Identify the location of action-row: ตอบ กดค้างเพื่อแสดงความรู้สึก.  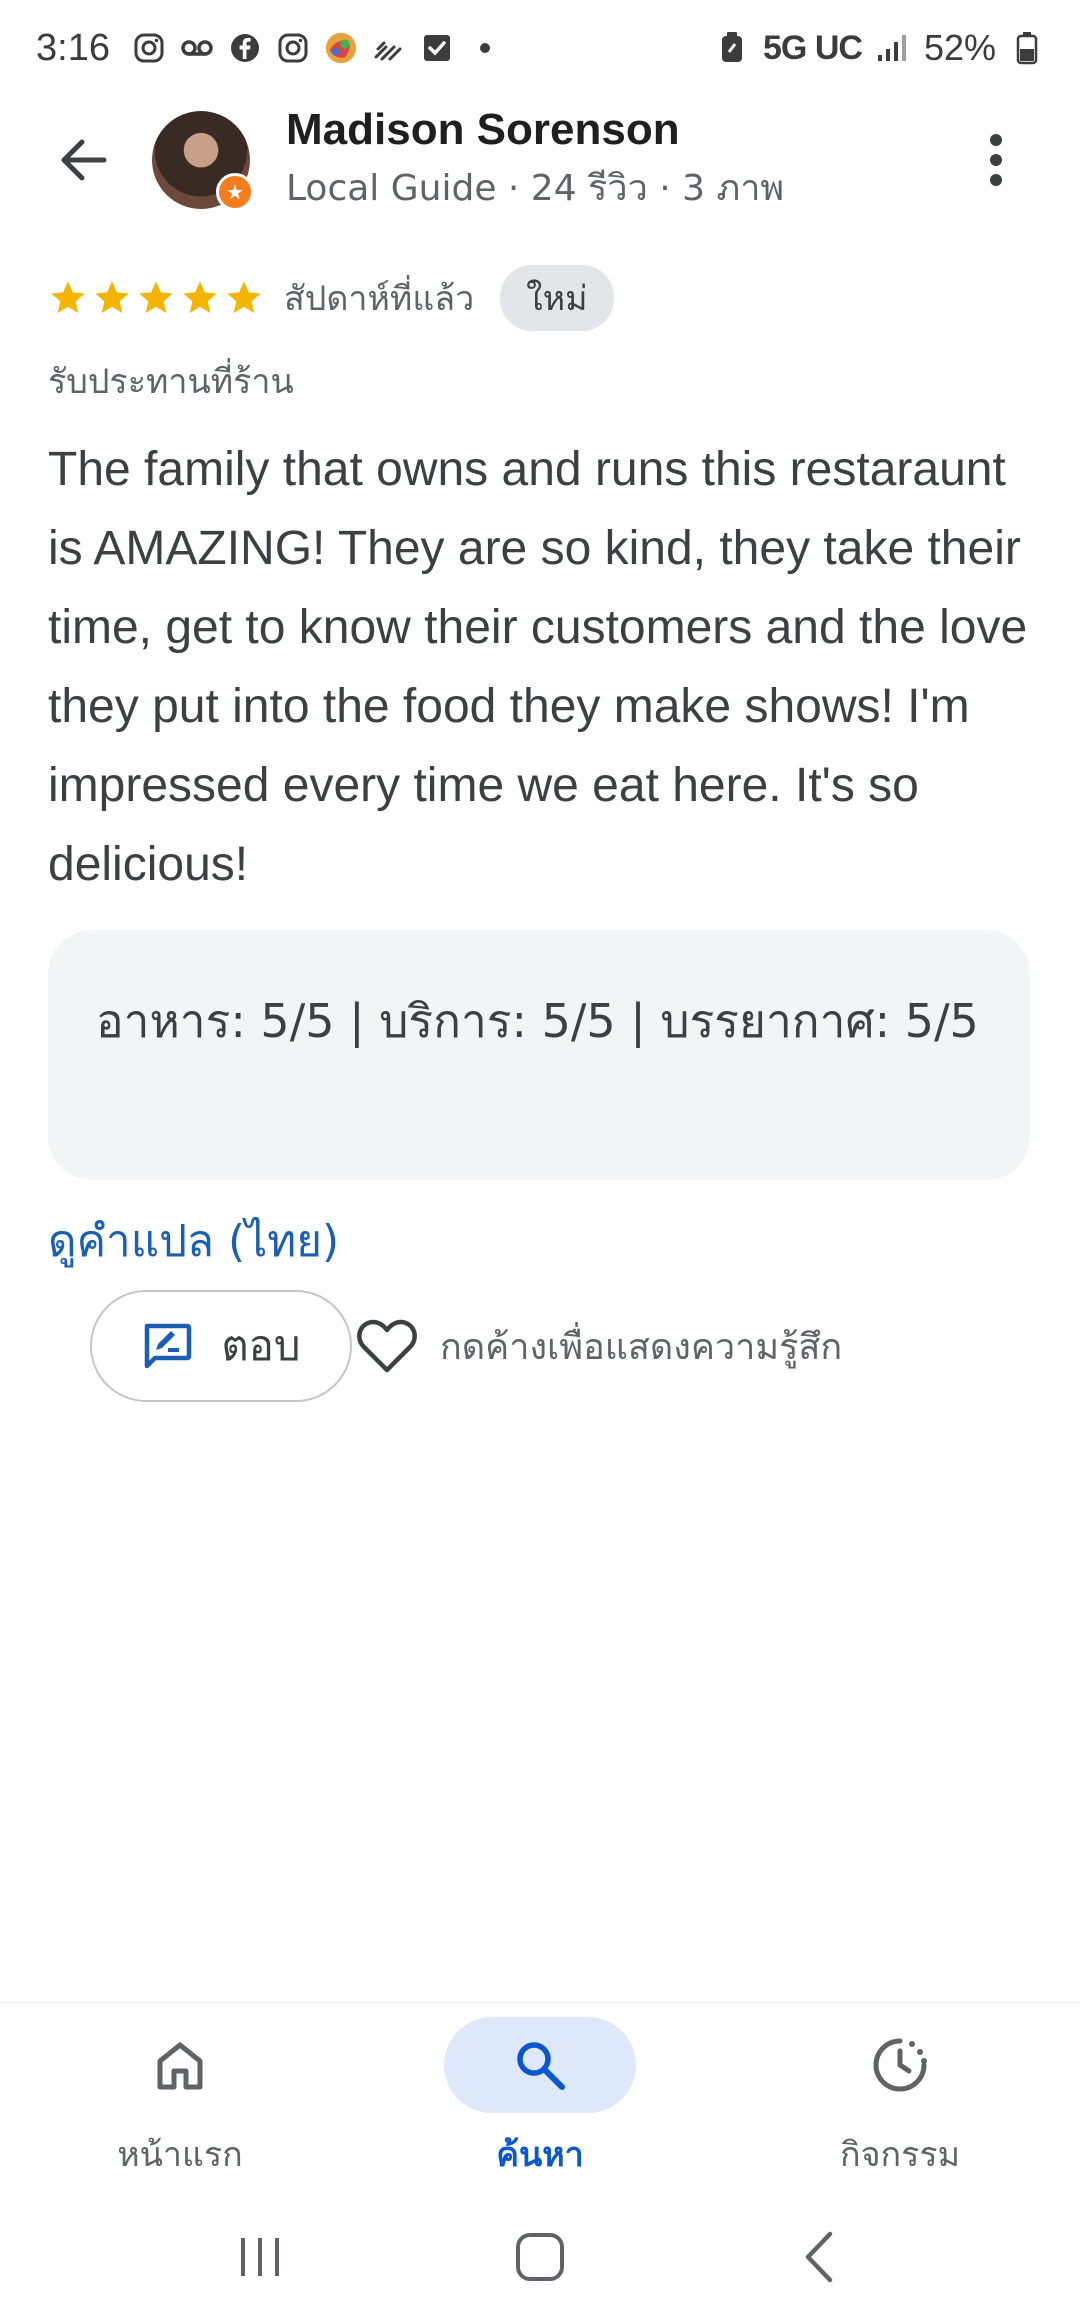
(466, 1346).